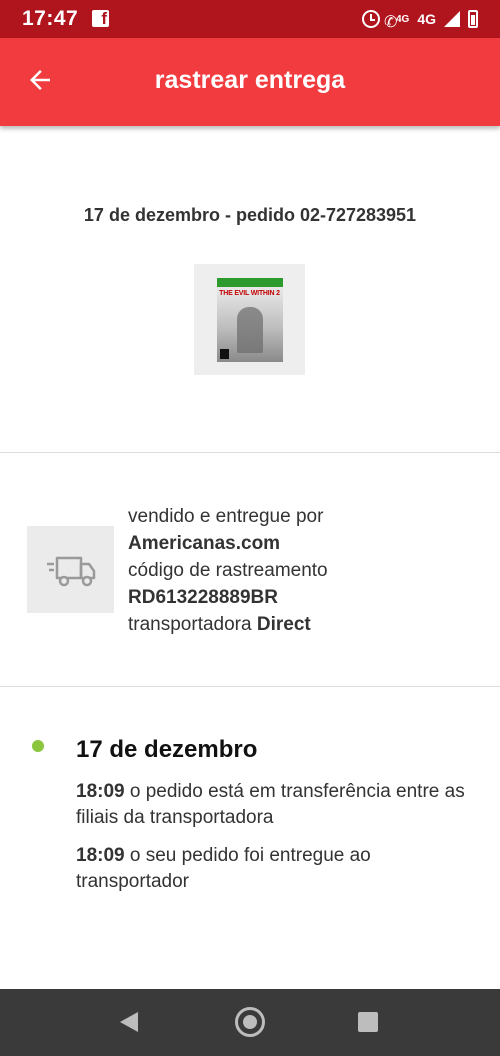  What do you see at coordinates (473, 19) in the screenshot?
I see `battery-icon` at bounding box center [473, 19].